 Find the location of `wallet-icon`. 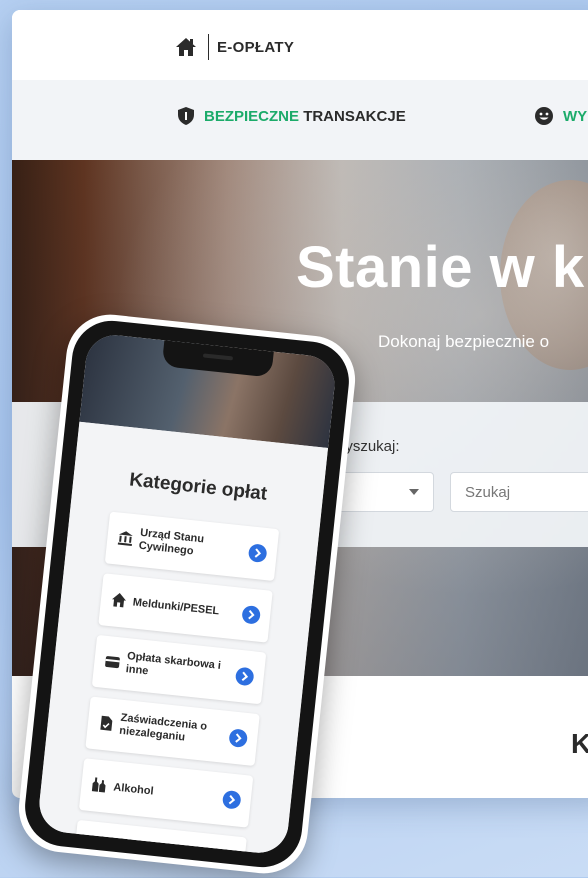

wallet-icon is located at coordinates (112, 662).